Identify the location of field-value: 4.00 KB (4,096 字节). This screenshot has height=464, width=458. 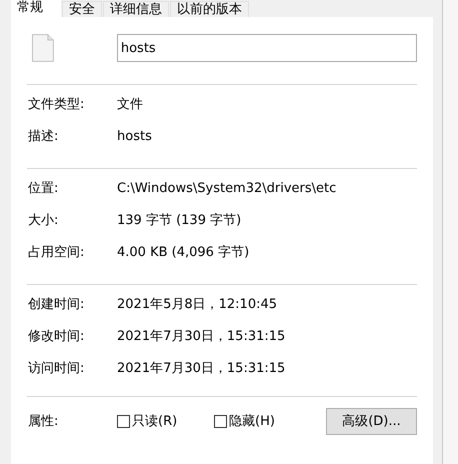
(183, 253).